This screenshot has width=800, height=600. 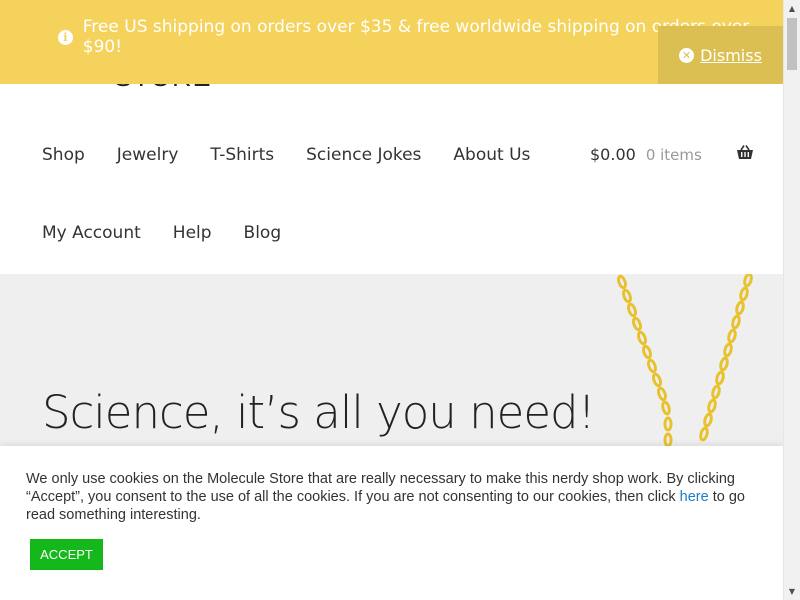 I want to click on cart-amount: $0.00, so click(x=613, y=154).